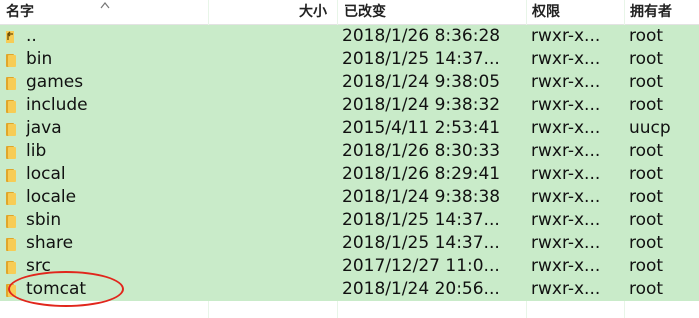 The height and width of the screenshot is (318, 699). I want to click on file-modified: 2018/1/26 8:30:33, so click(421, 151).